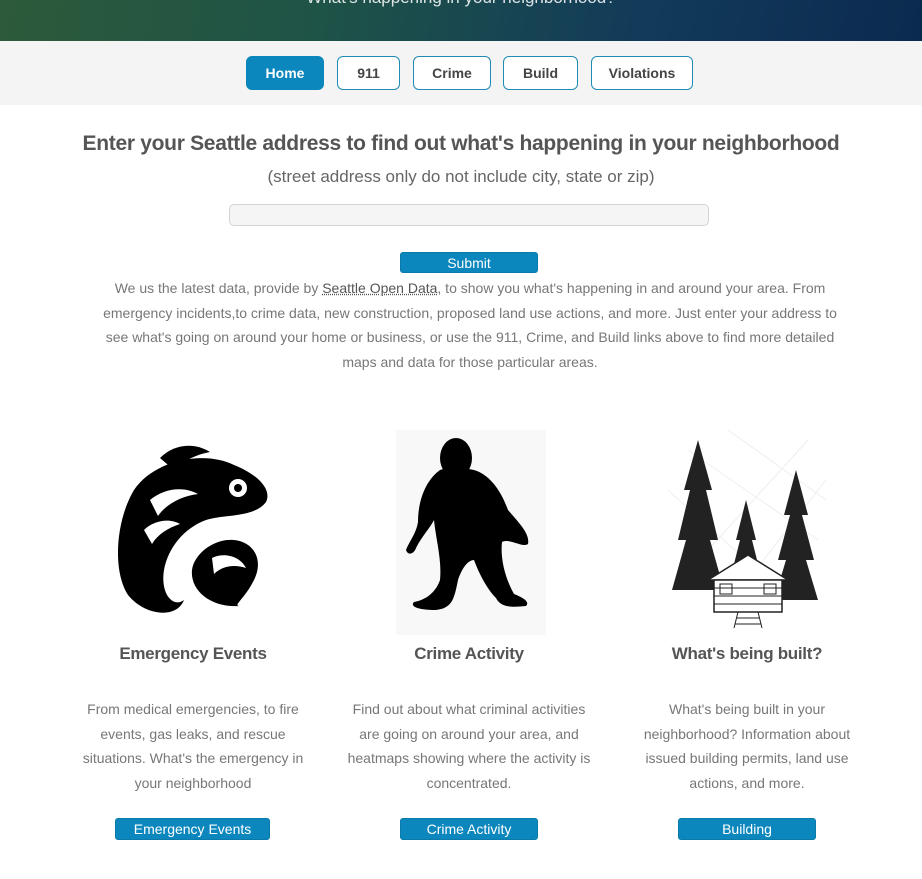  What do you see at coordinates (642, 73) in the screenshot?
I see `nav-violations-button: Violations` at bounding box center [642, 73].